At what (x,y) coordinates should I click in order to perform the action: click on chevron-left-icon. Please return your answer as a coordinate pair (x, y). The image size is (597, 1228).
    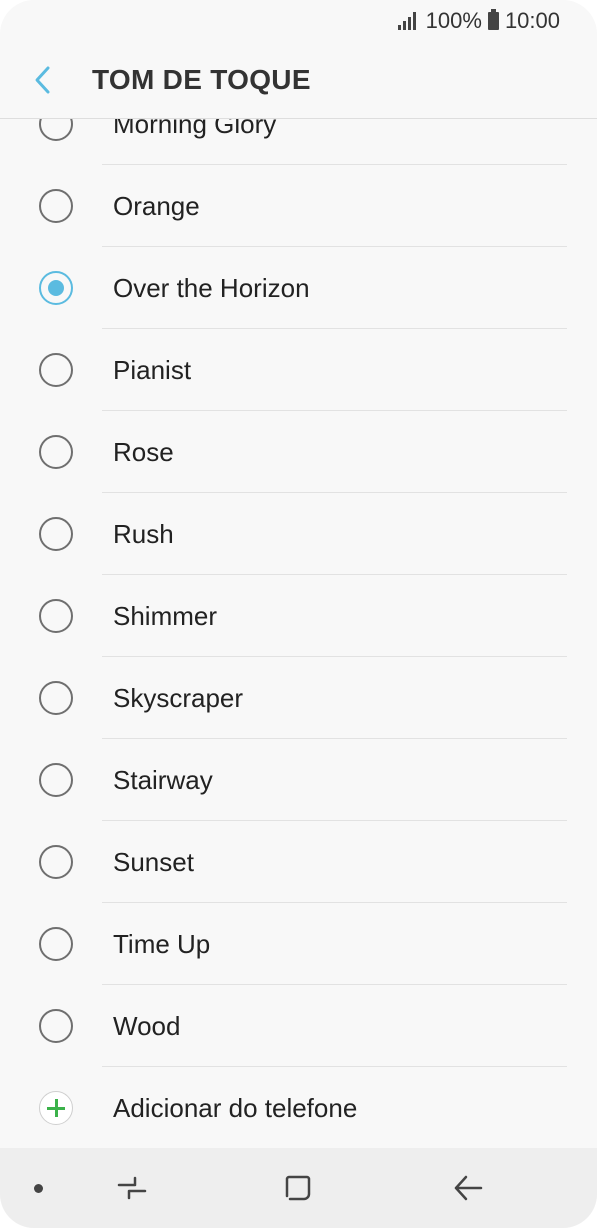
    Looking at the image, I should click on (42, 80).